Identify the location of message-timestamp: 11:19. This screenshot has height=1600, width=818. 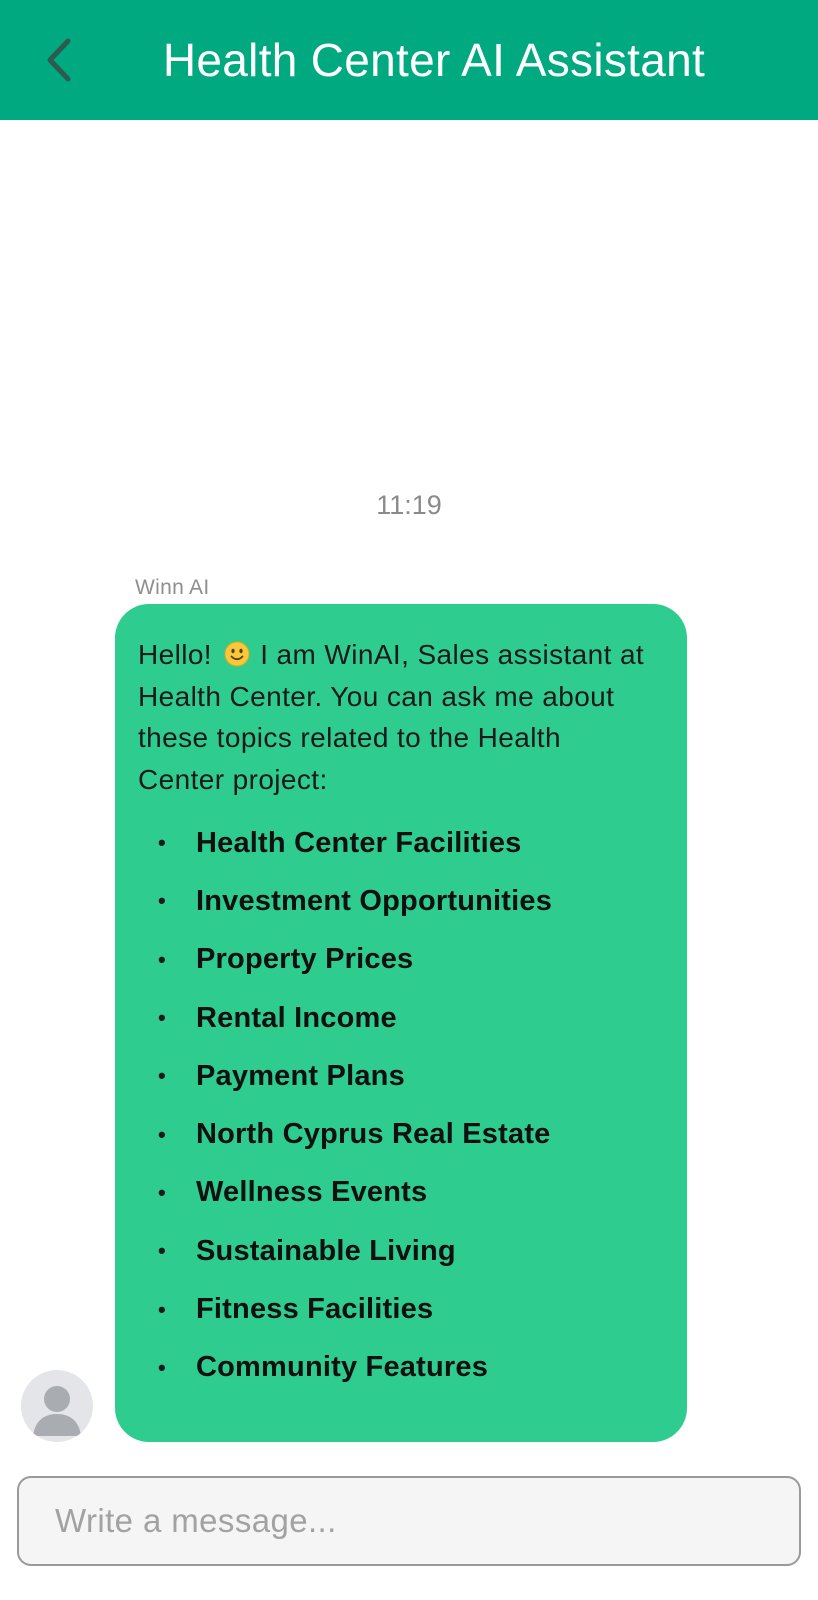
(409, 505).